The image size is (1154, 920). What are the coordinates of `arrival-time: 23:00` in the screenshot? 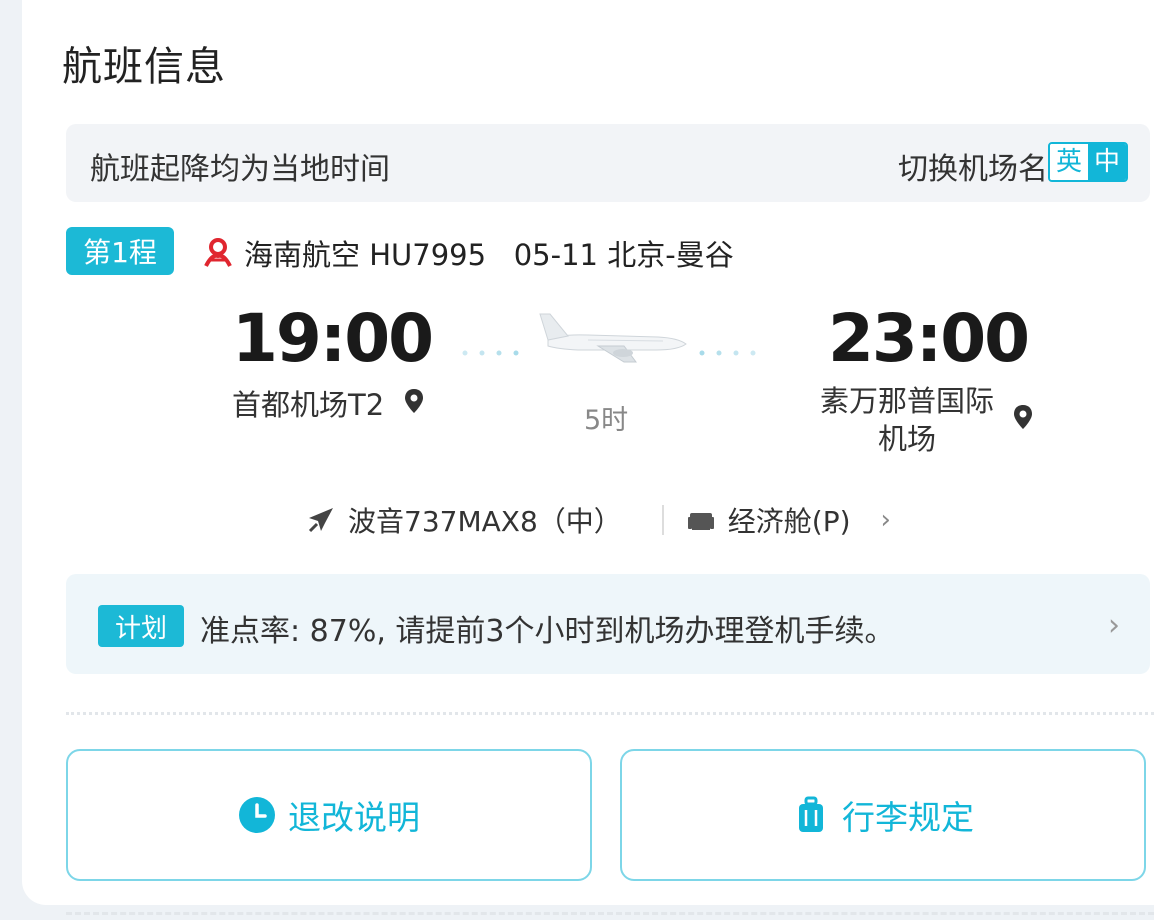 It's located at (929, 338).